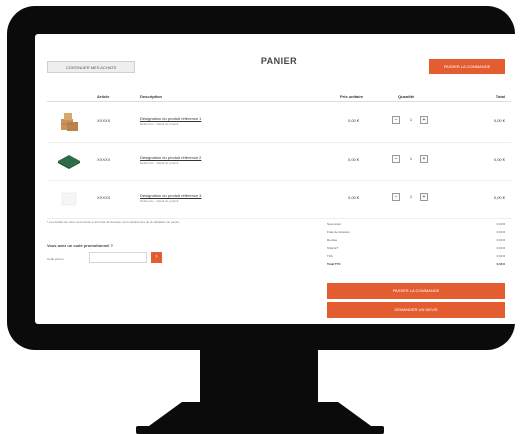 This screenshot has height=434, width=520. What do you see at coordinates (333, 248) in the screenshot?
I see `summary-label: Total HT` at bounding box center [333, 248].